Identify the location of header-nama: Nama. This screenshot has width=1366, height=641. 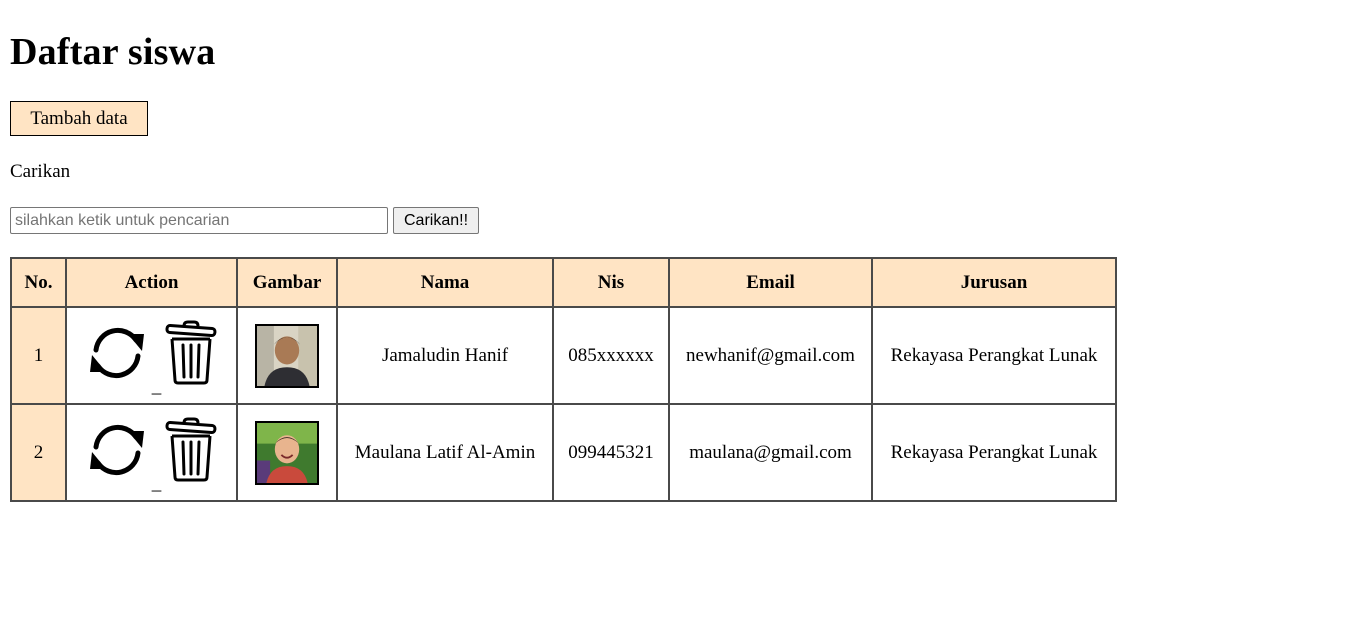
(445, 282).